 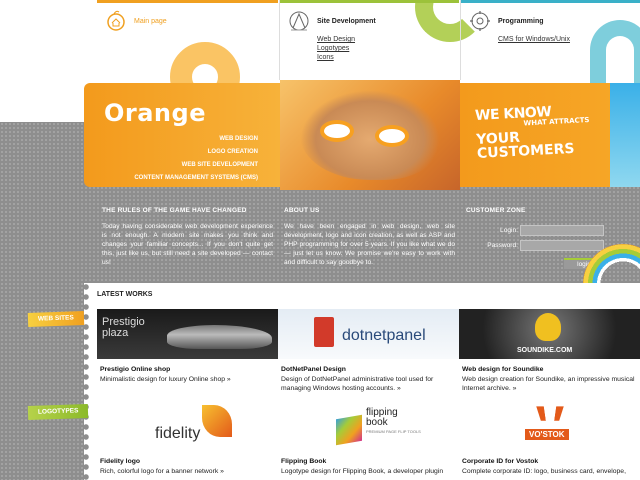 I want to click on banner-menu-item: WEB SITE DEVELOPMENT, so click(x=196, y=165).